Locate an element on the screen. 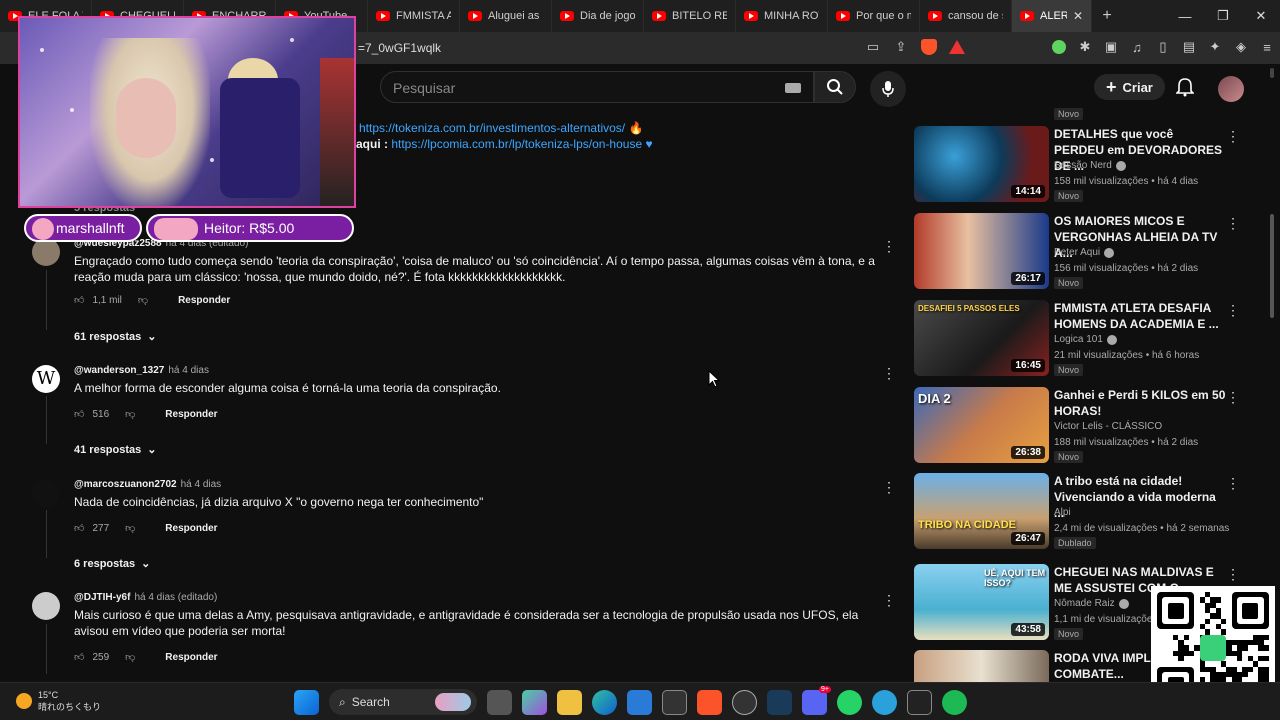 This screenshot has width=1280, height=720. close-window-icon: ✕ is located at coordinates (1261, 16).